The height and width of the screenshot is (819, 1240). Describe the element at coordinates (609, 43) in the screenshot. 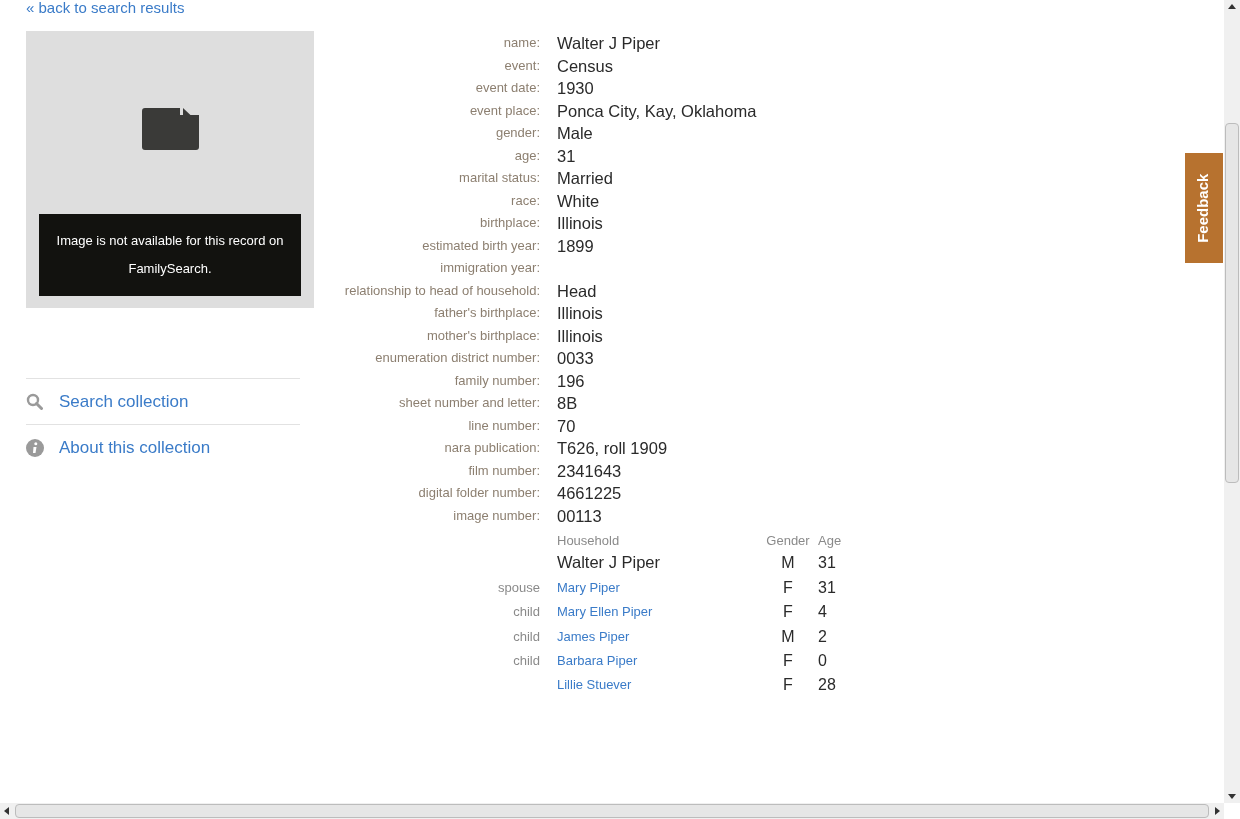

I see `field-value: Walter J Piper` at that location.